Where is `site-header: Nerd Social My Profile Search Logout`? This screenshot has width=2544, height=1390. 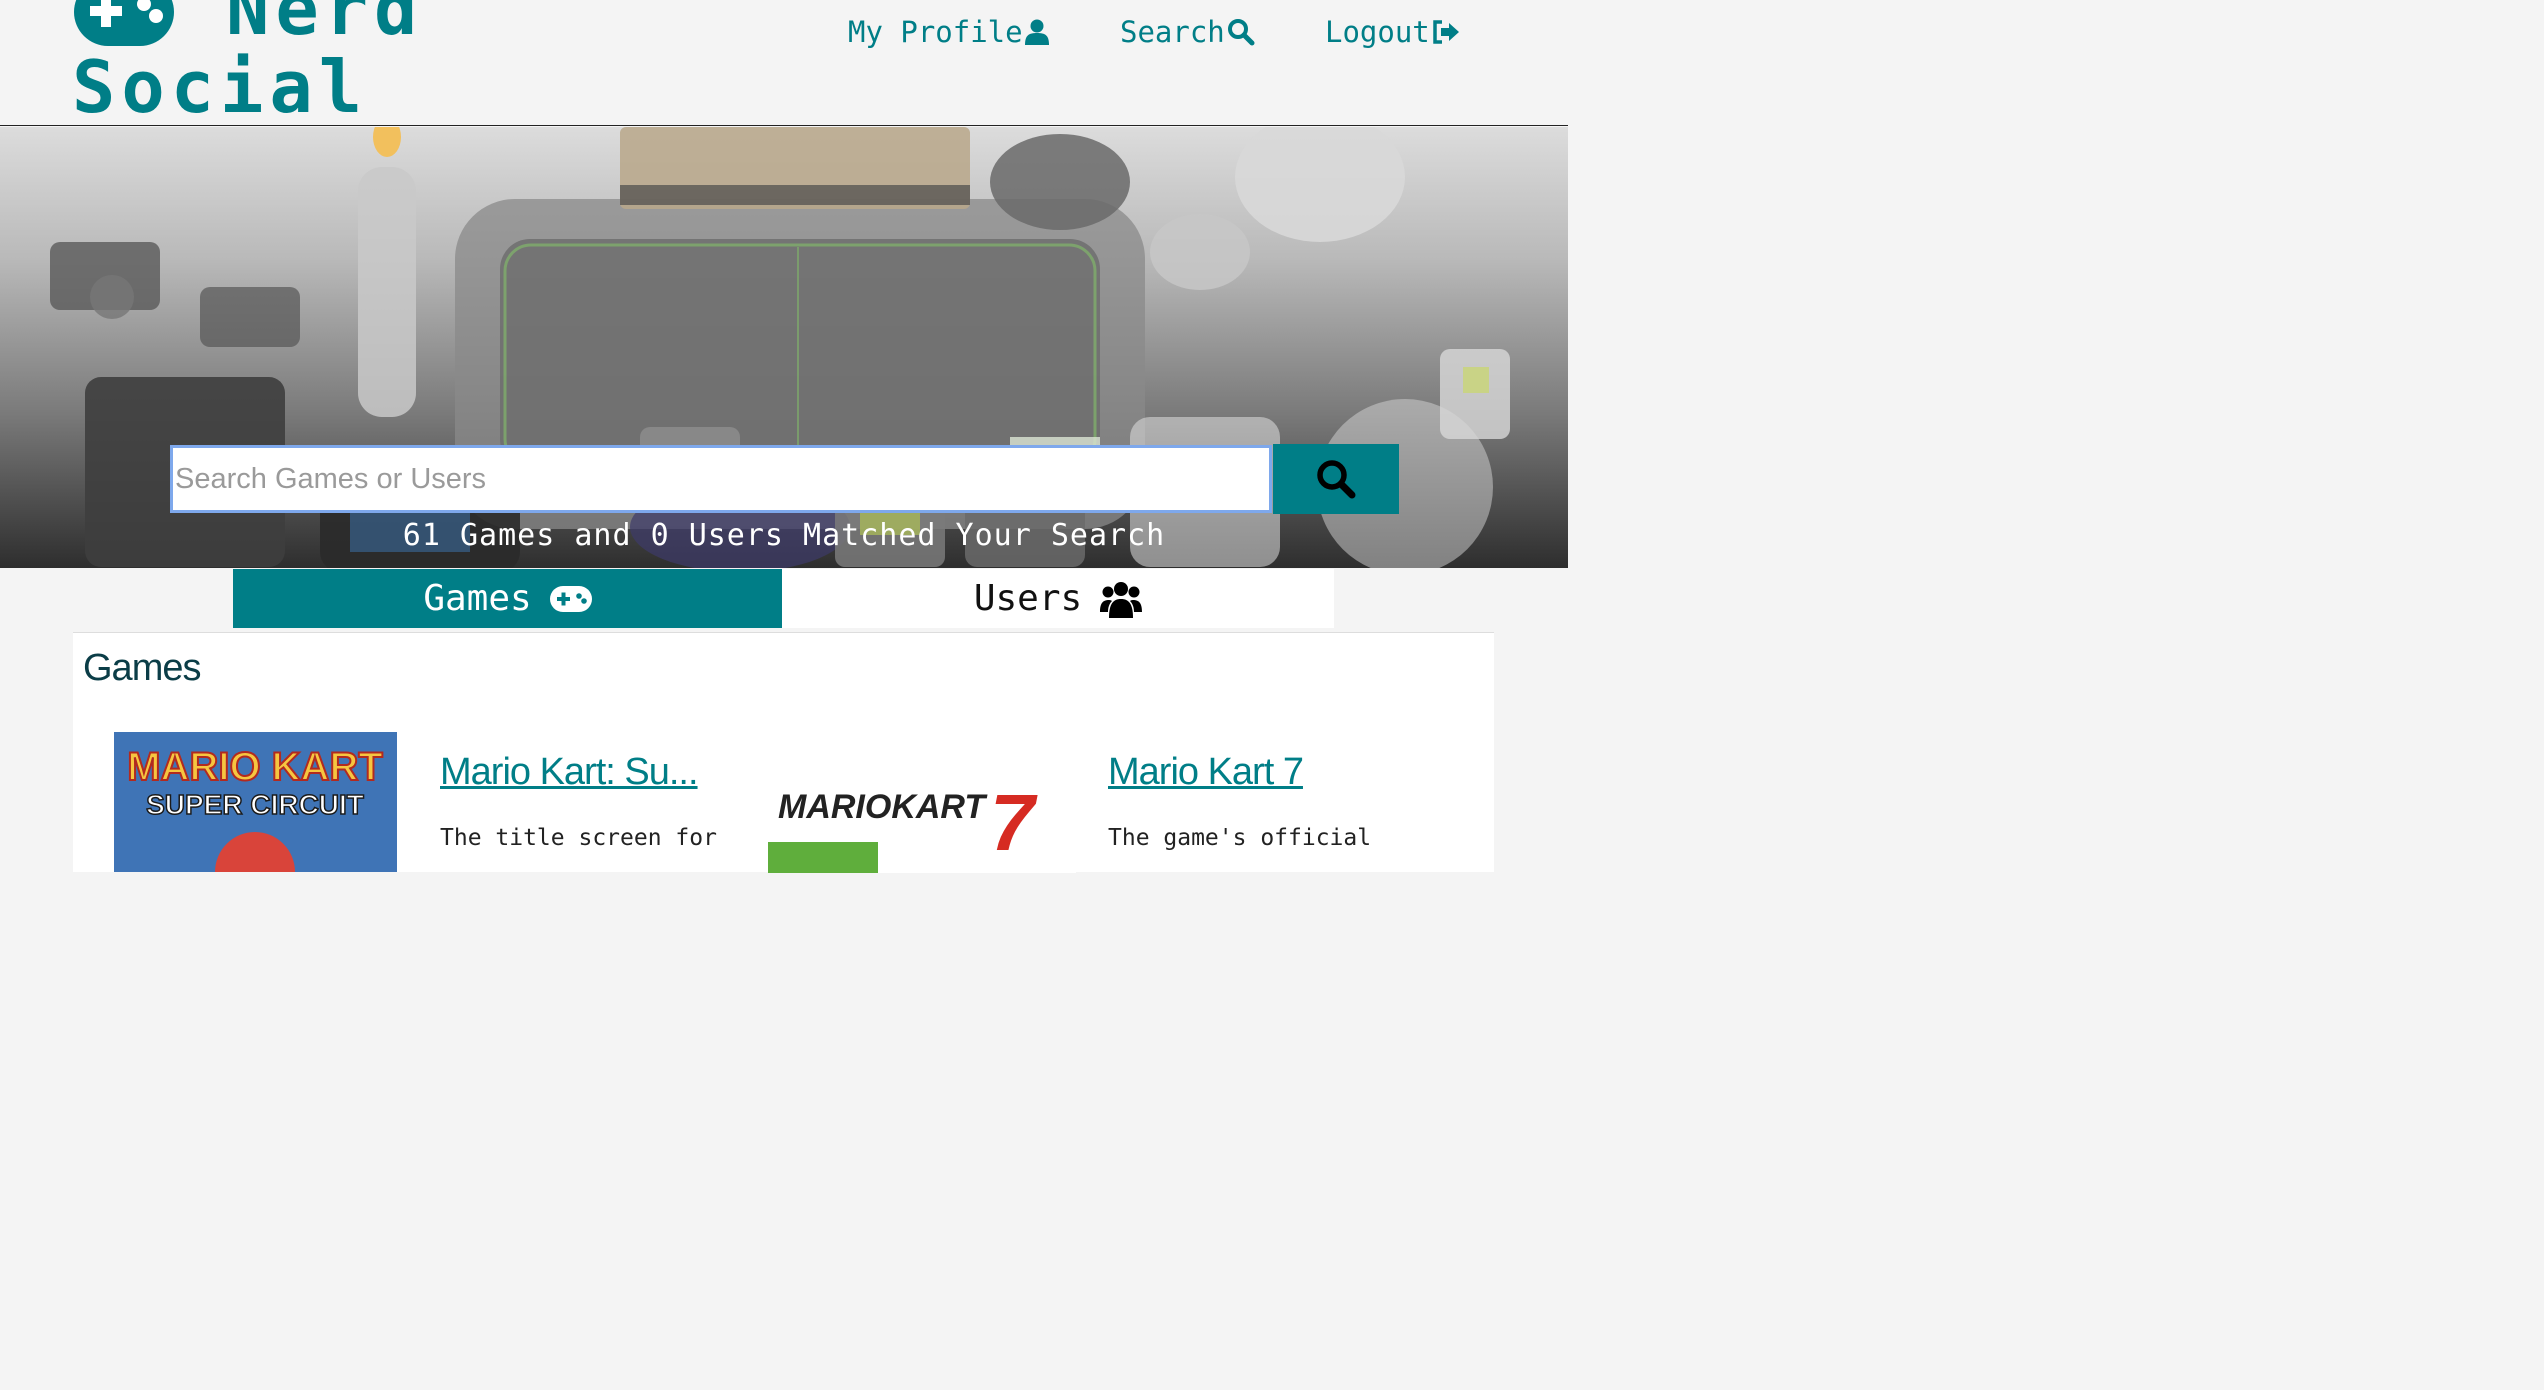 site-header: Nerd Social My Profile Search Logout is located at coordinates (784, 63).